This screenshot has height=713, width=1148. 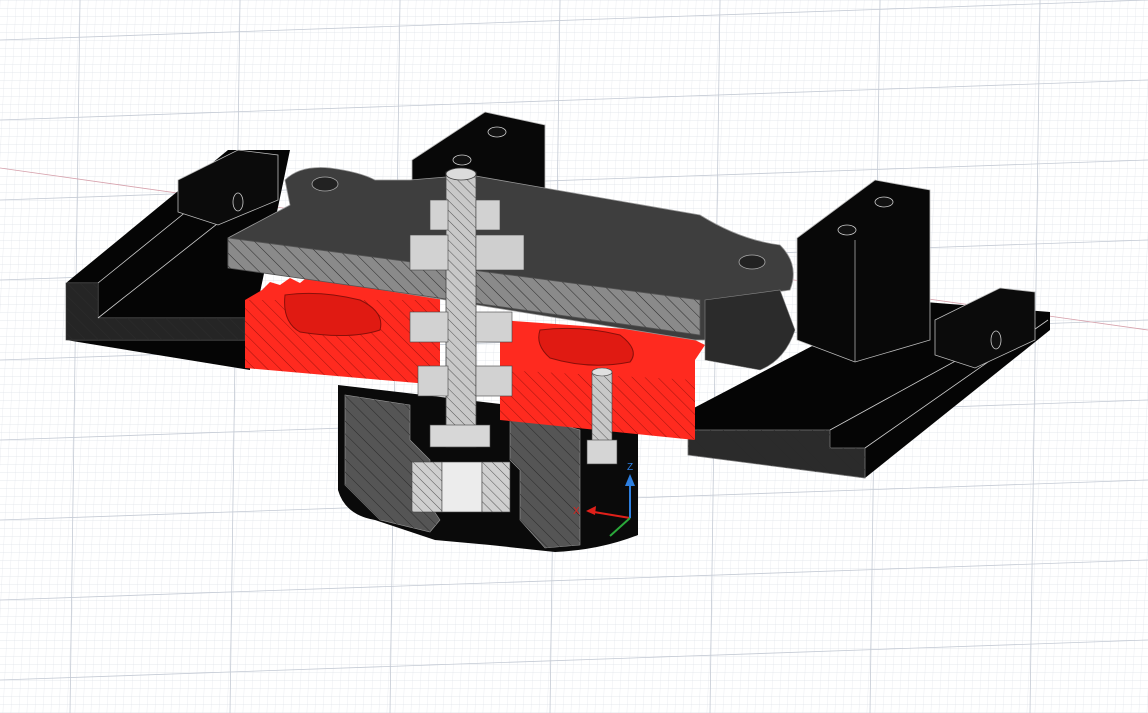 What do you see at coordinates (461, 487) in the screenshot?
I see `bottom-hex-nut` at bounding box center [461, 487].